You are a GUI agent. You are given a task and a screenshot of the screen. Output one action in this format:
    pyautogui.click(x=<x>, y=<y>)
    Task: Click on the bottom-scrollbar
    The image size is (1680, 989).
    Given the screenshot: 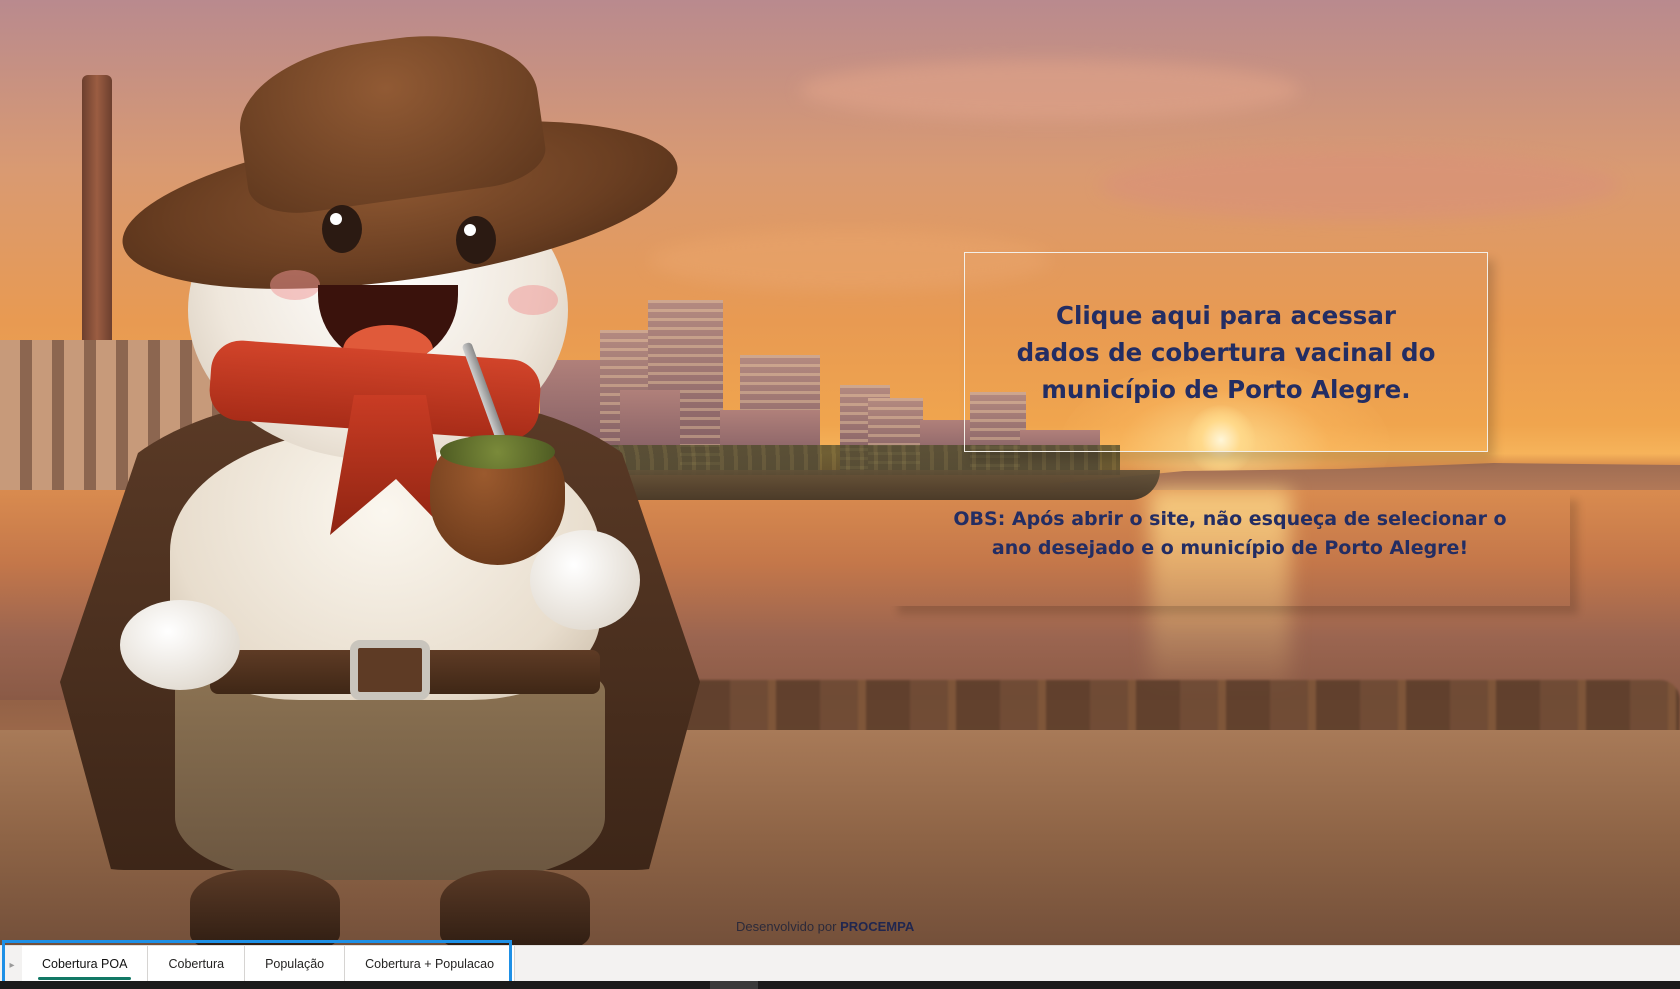 What is the action you would take?
    pyautogui.click(x=840, y=985)
    